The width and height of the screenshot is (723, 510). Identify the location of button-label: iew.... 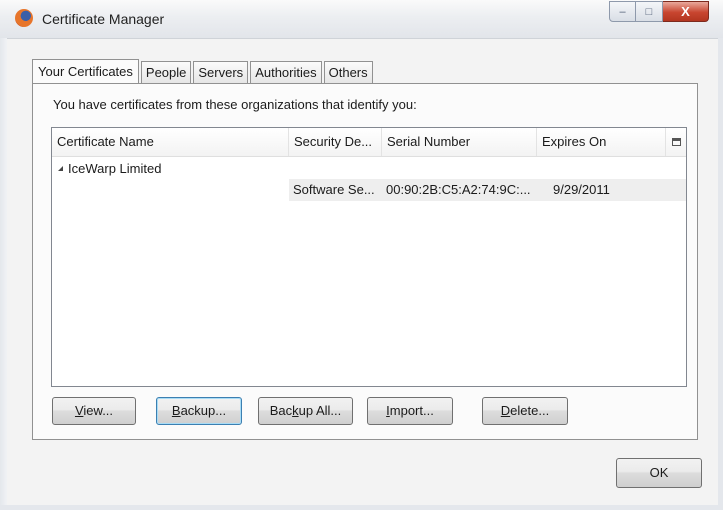
(98, 410).